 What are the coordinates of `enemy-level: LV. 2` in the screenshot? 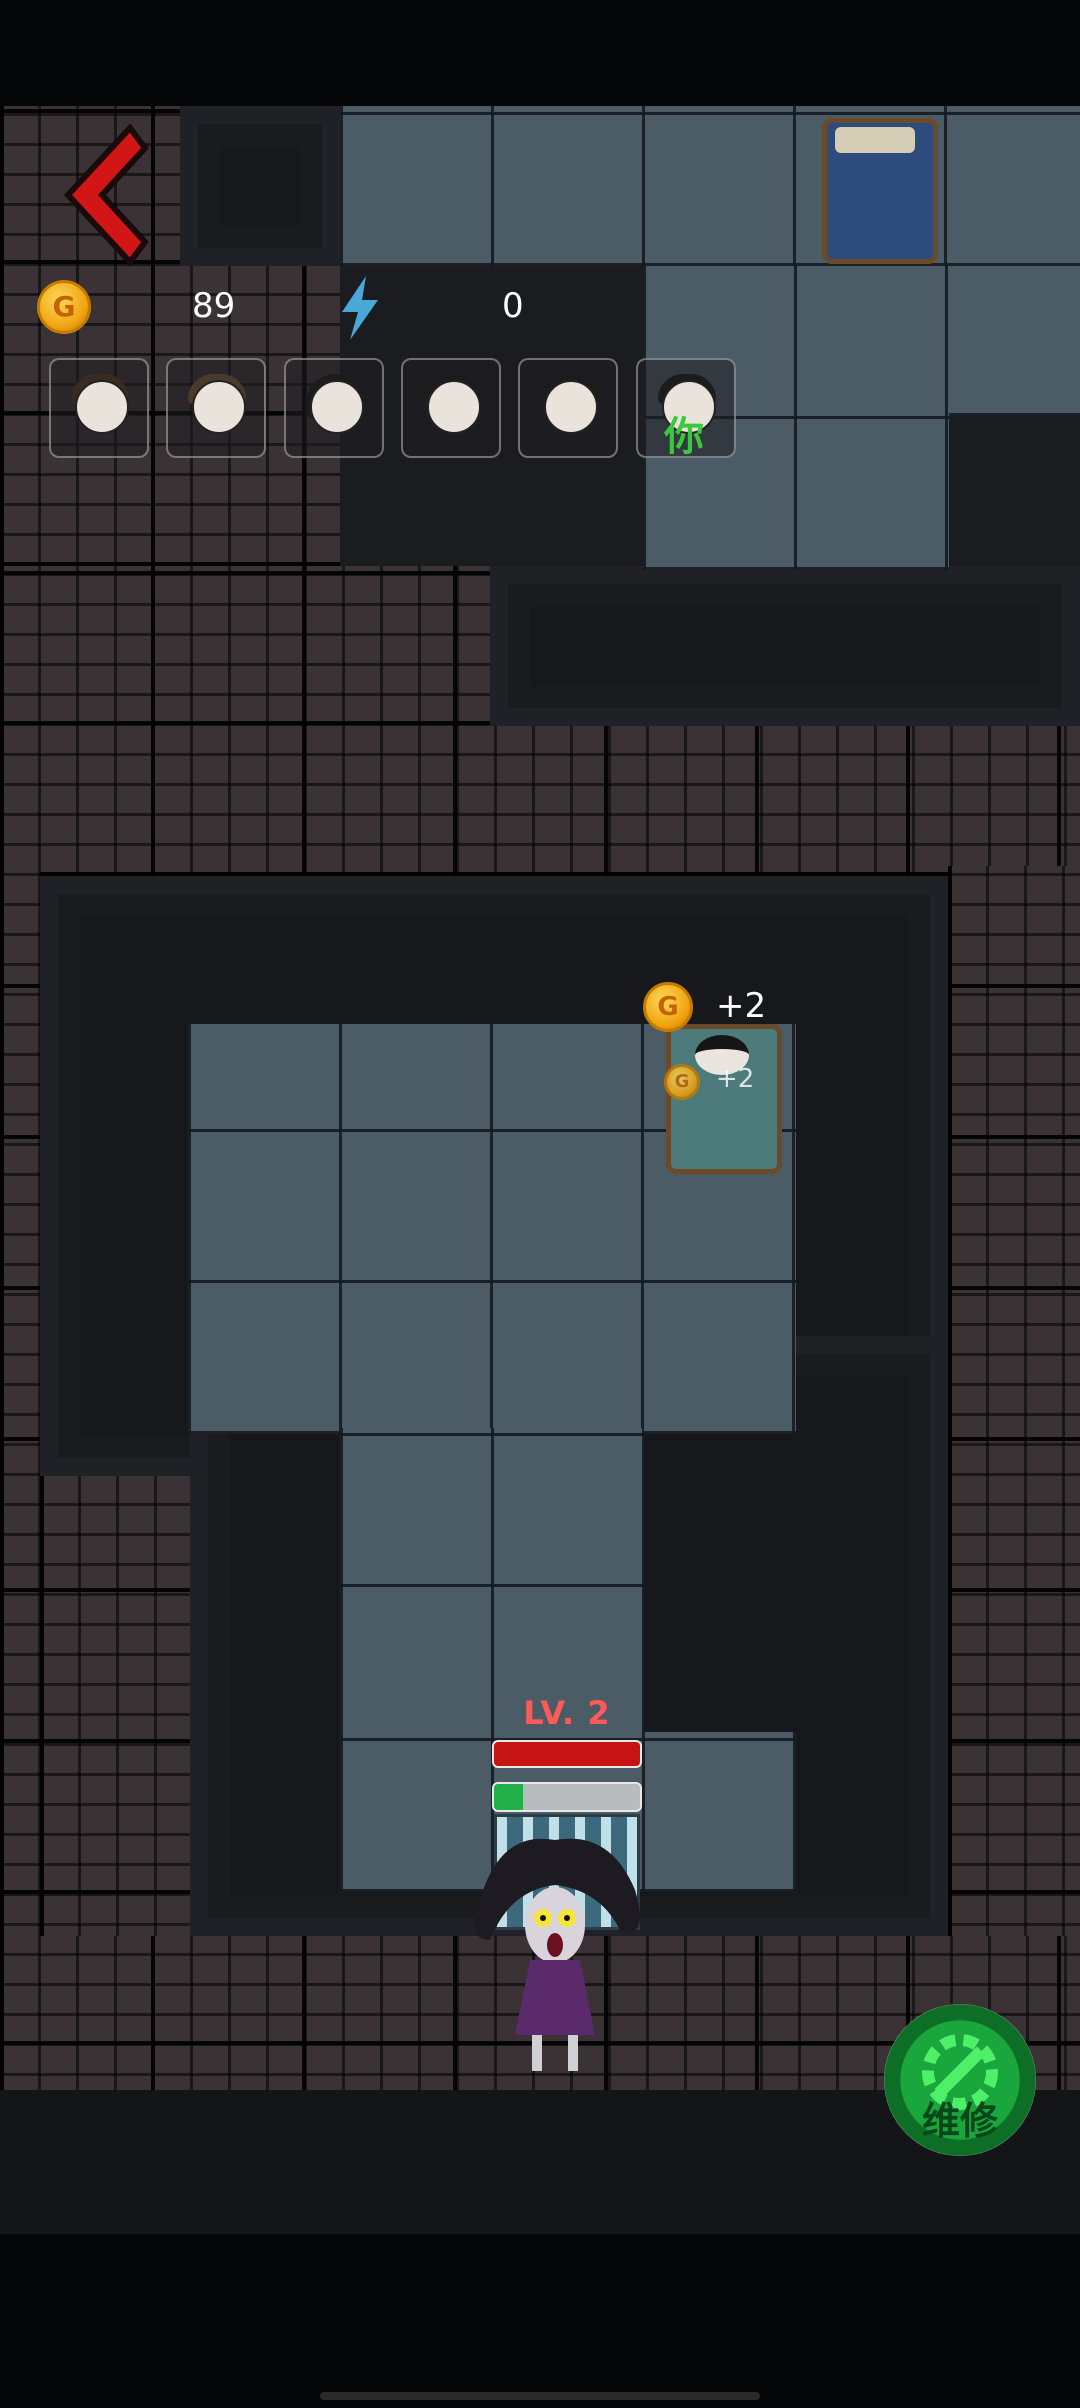 It's located at (567, 1713).